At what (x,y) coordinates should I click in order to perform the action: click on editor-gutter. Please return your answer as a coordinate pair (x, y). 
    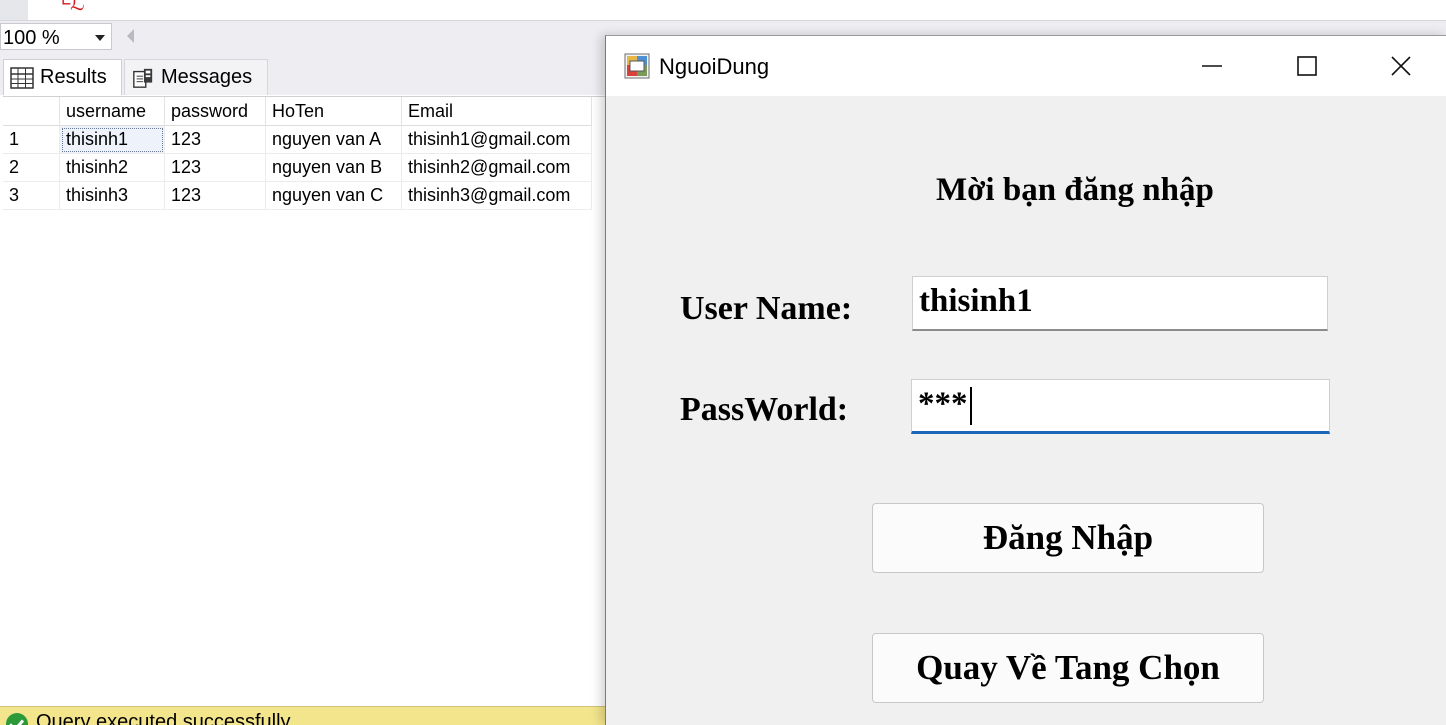
    Looking at the image, I should click on (14, 10).